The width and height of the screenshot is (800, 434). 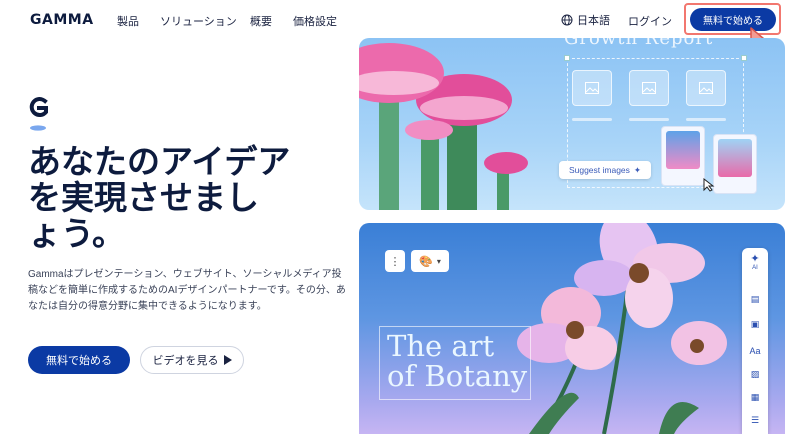 I want to click on media-tool-button: ▦, so click(x=755, y=397).